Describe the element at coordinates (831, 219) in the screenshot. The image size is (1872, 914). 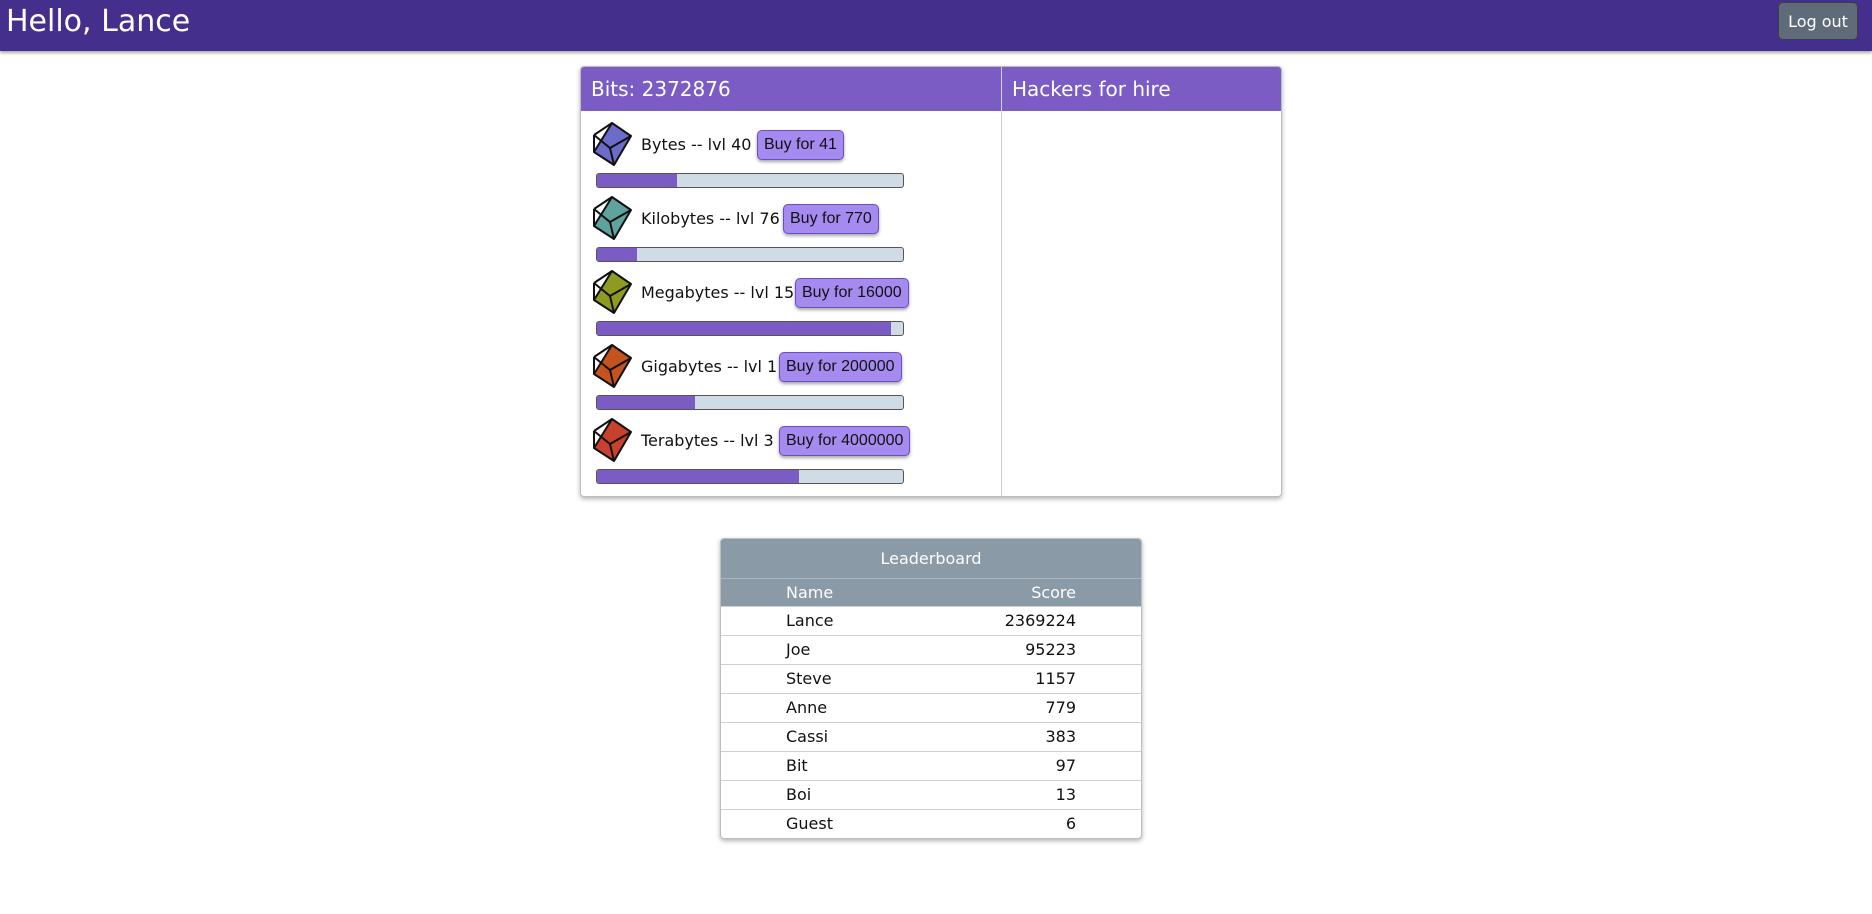
I see `buy-kilobytes-button: Buy for 770` at that location.